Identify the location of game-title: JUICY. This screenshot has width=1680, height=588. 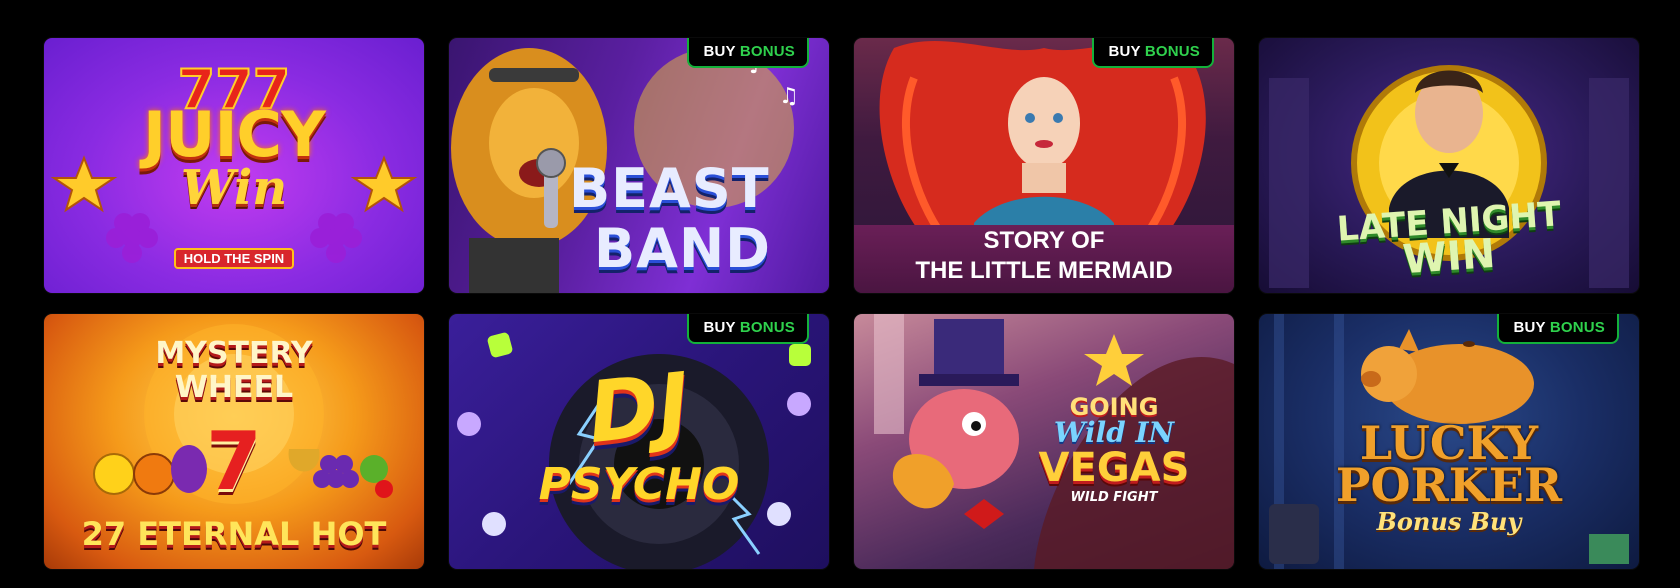
(234, 134).